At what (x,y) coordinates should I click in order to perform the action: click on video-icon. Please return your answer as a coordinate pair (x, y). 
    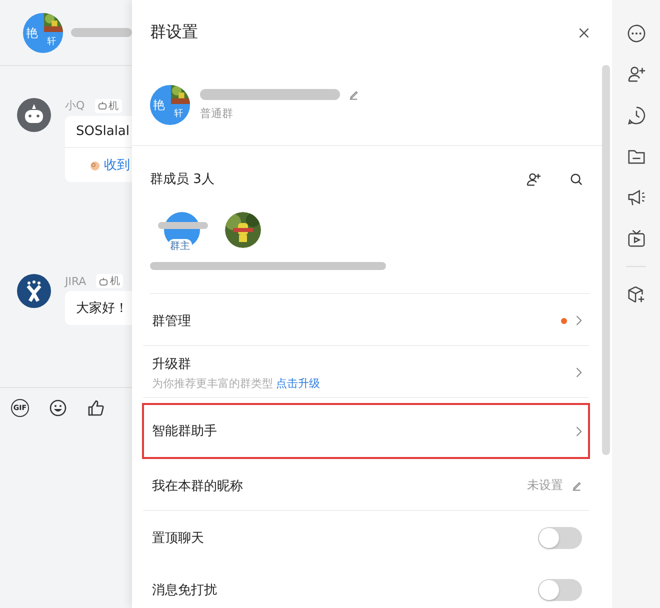
    Looking at the image, I should click on (636, 238).